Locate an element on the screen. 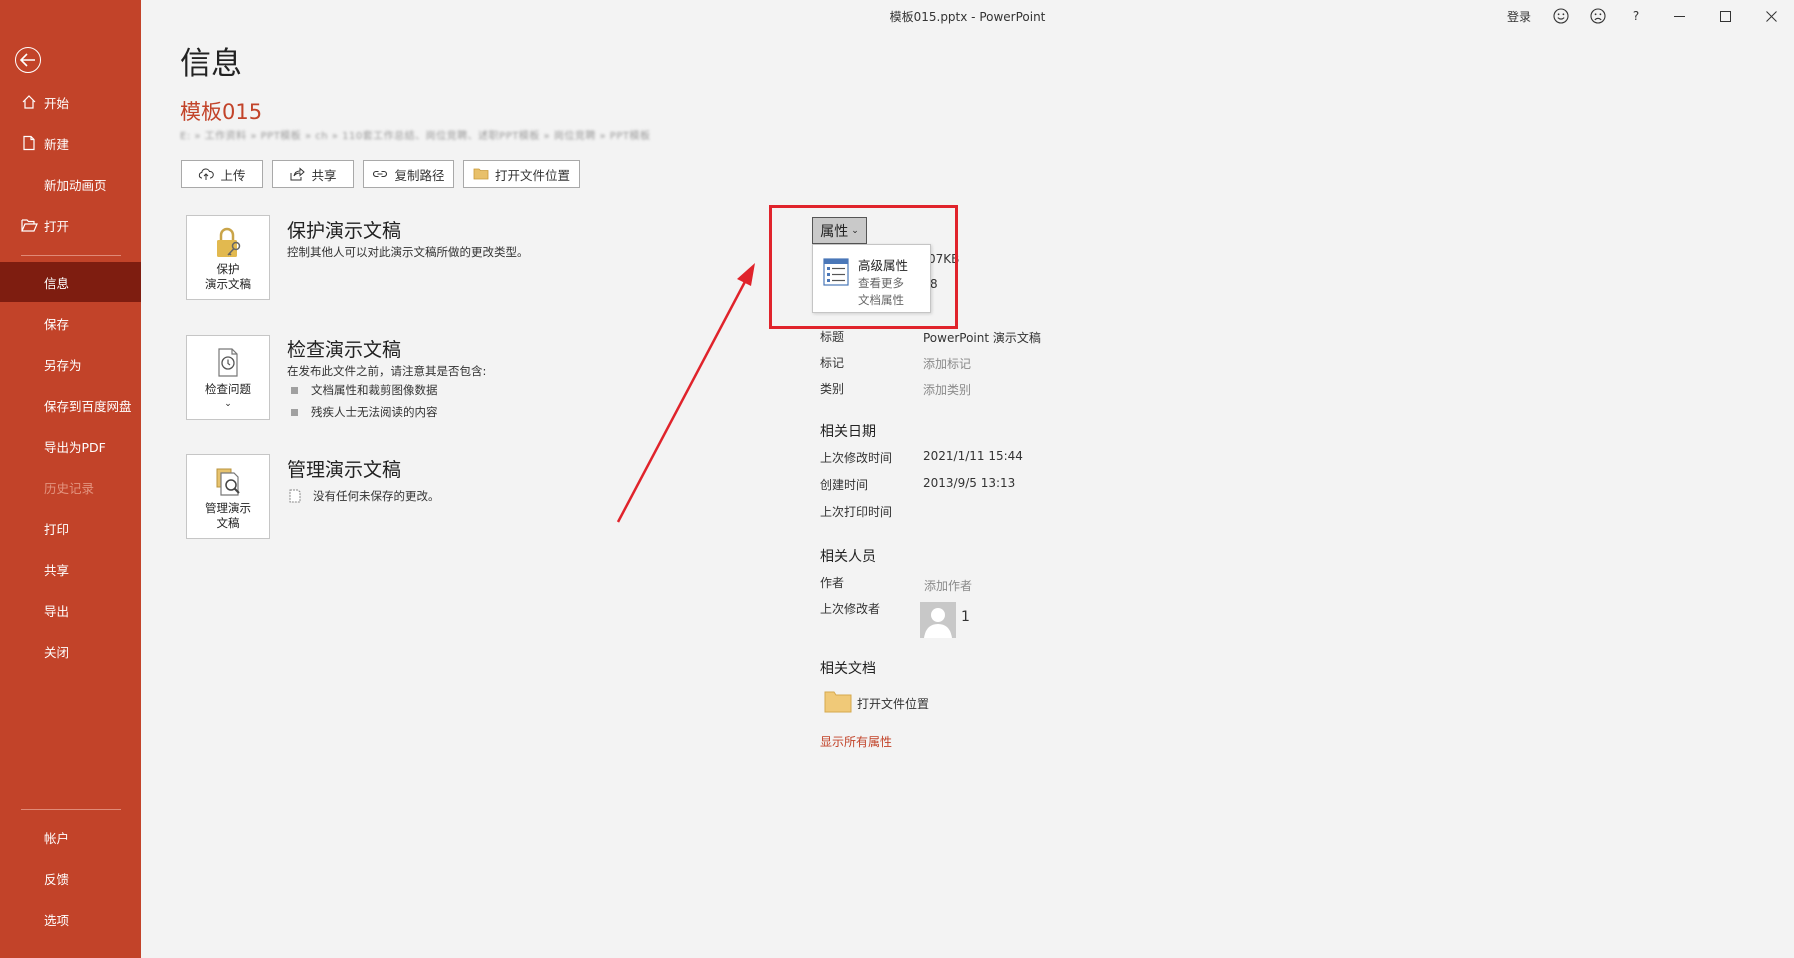 This screenshot has height=958, width=1794. author-label: 作者 is located at coordinates (832, 583).